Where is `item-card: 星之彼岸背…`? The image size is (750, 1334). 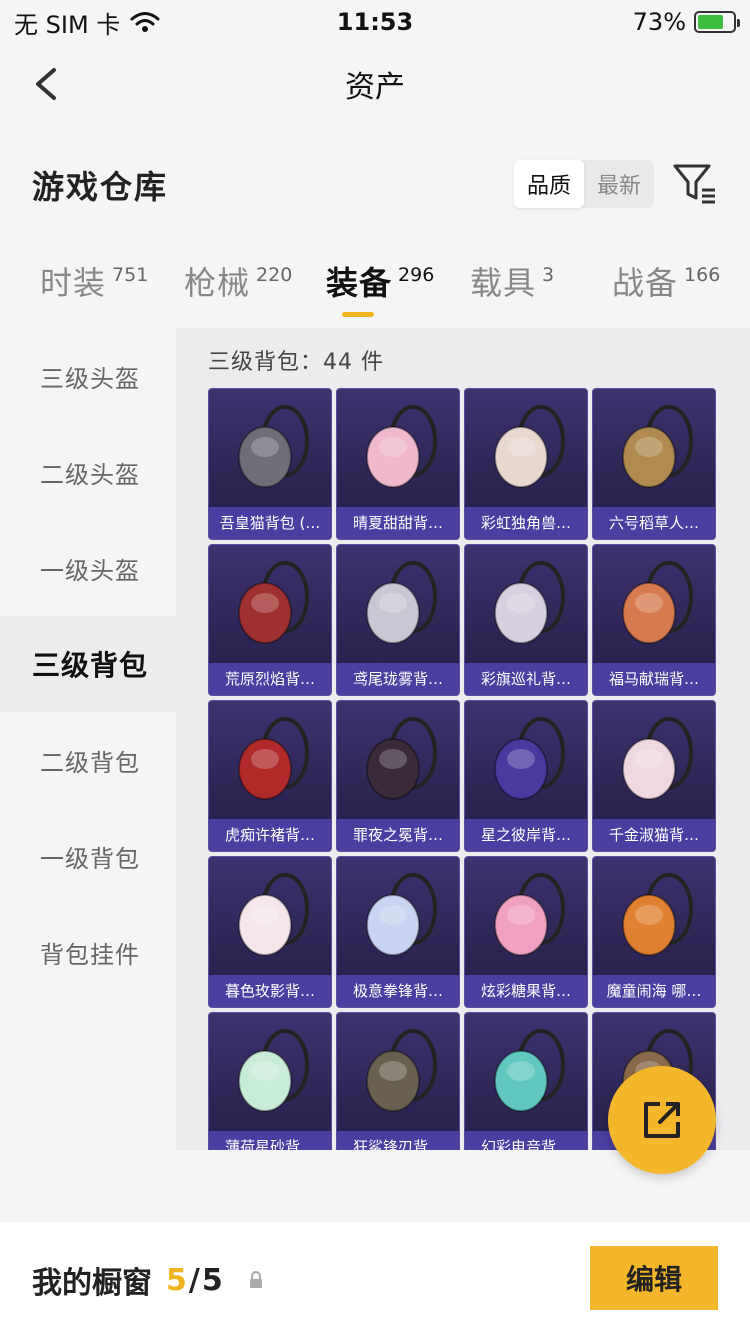
item-card: 星之彼岸背… is located at coordinates (526, 776).